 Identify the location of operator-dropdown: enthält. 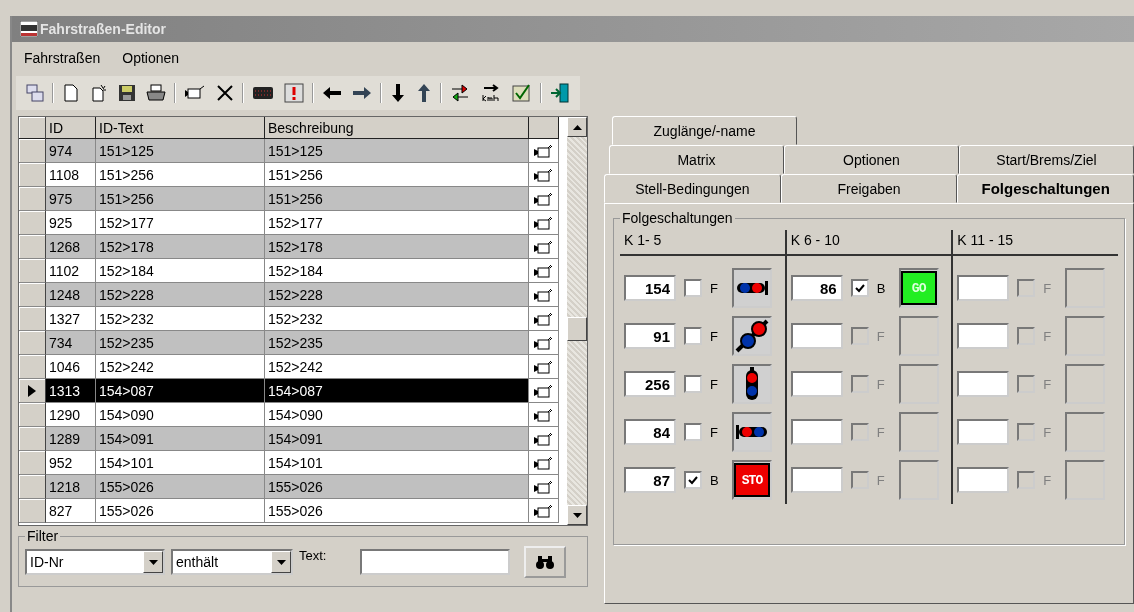
(232, 562).